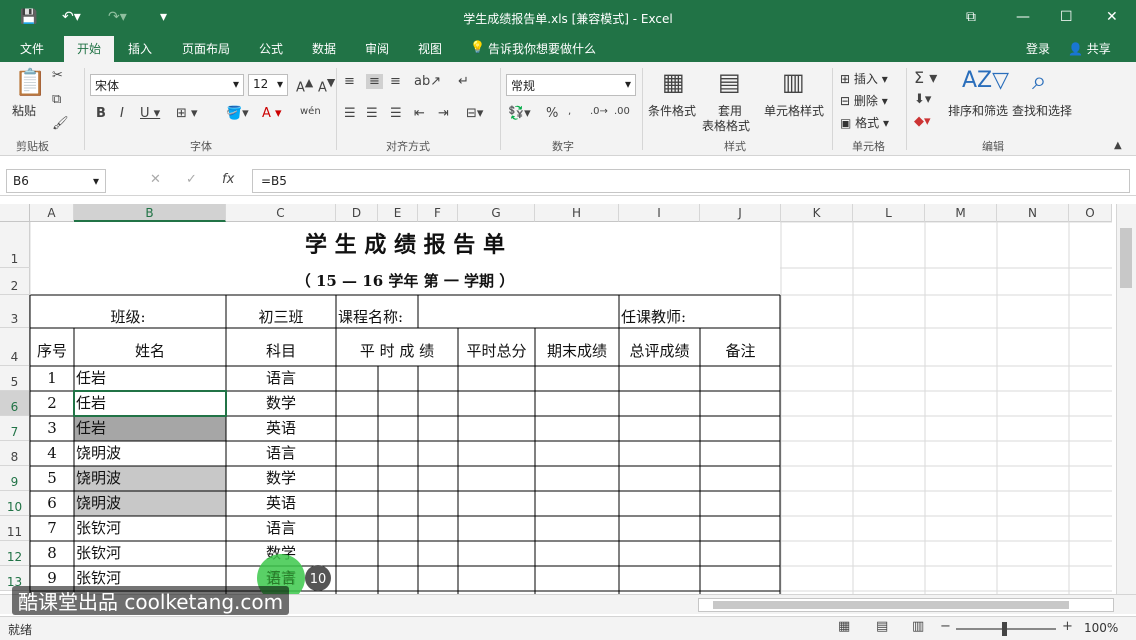 Image resolution: width=1136 pixels, height=640 pixels. Describe the element at coordinates (922, 99) in the screenshot. I see `fill-down-icon: ⬇▾` at that location.